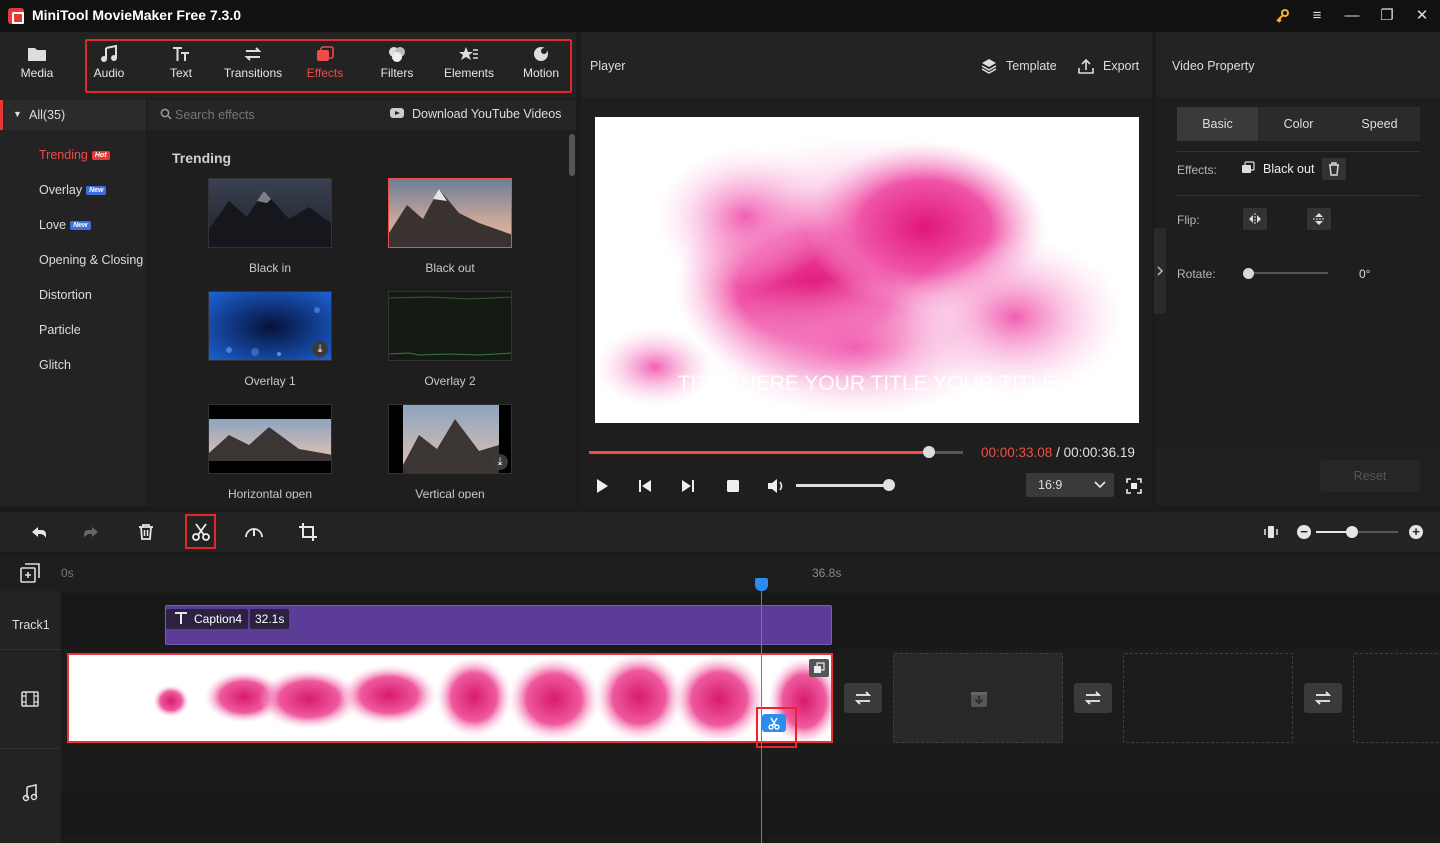  Describe the element at coordinates (60, 330) in the screenshot. I see `category-particle: Particle` at that location.